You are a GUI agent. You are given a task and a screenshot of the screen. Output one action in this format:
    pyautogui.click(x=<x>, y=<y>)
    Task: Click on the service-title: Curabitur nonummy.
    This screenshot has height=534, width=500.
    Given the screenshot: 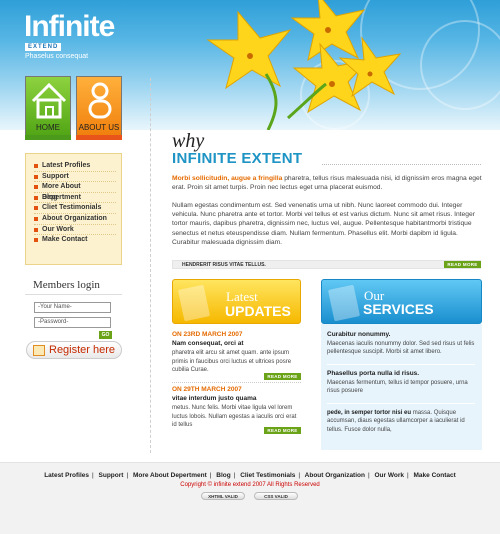 What is the action you would take?
    pyautogui.click(x=358, y=334)
    